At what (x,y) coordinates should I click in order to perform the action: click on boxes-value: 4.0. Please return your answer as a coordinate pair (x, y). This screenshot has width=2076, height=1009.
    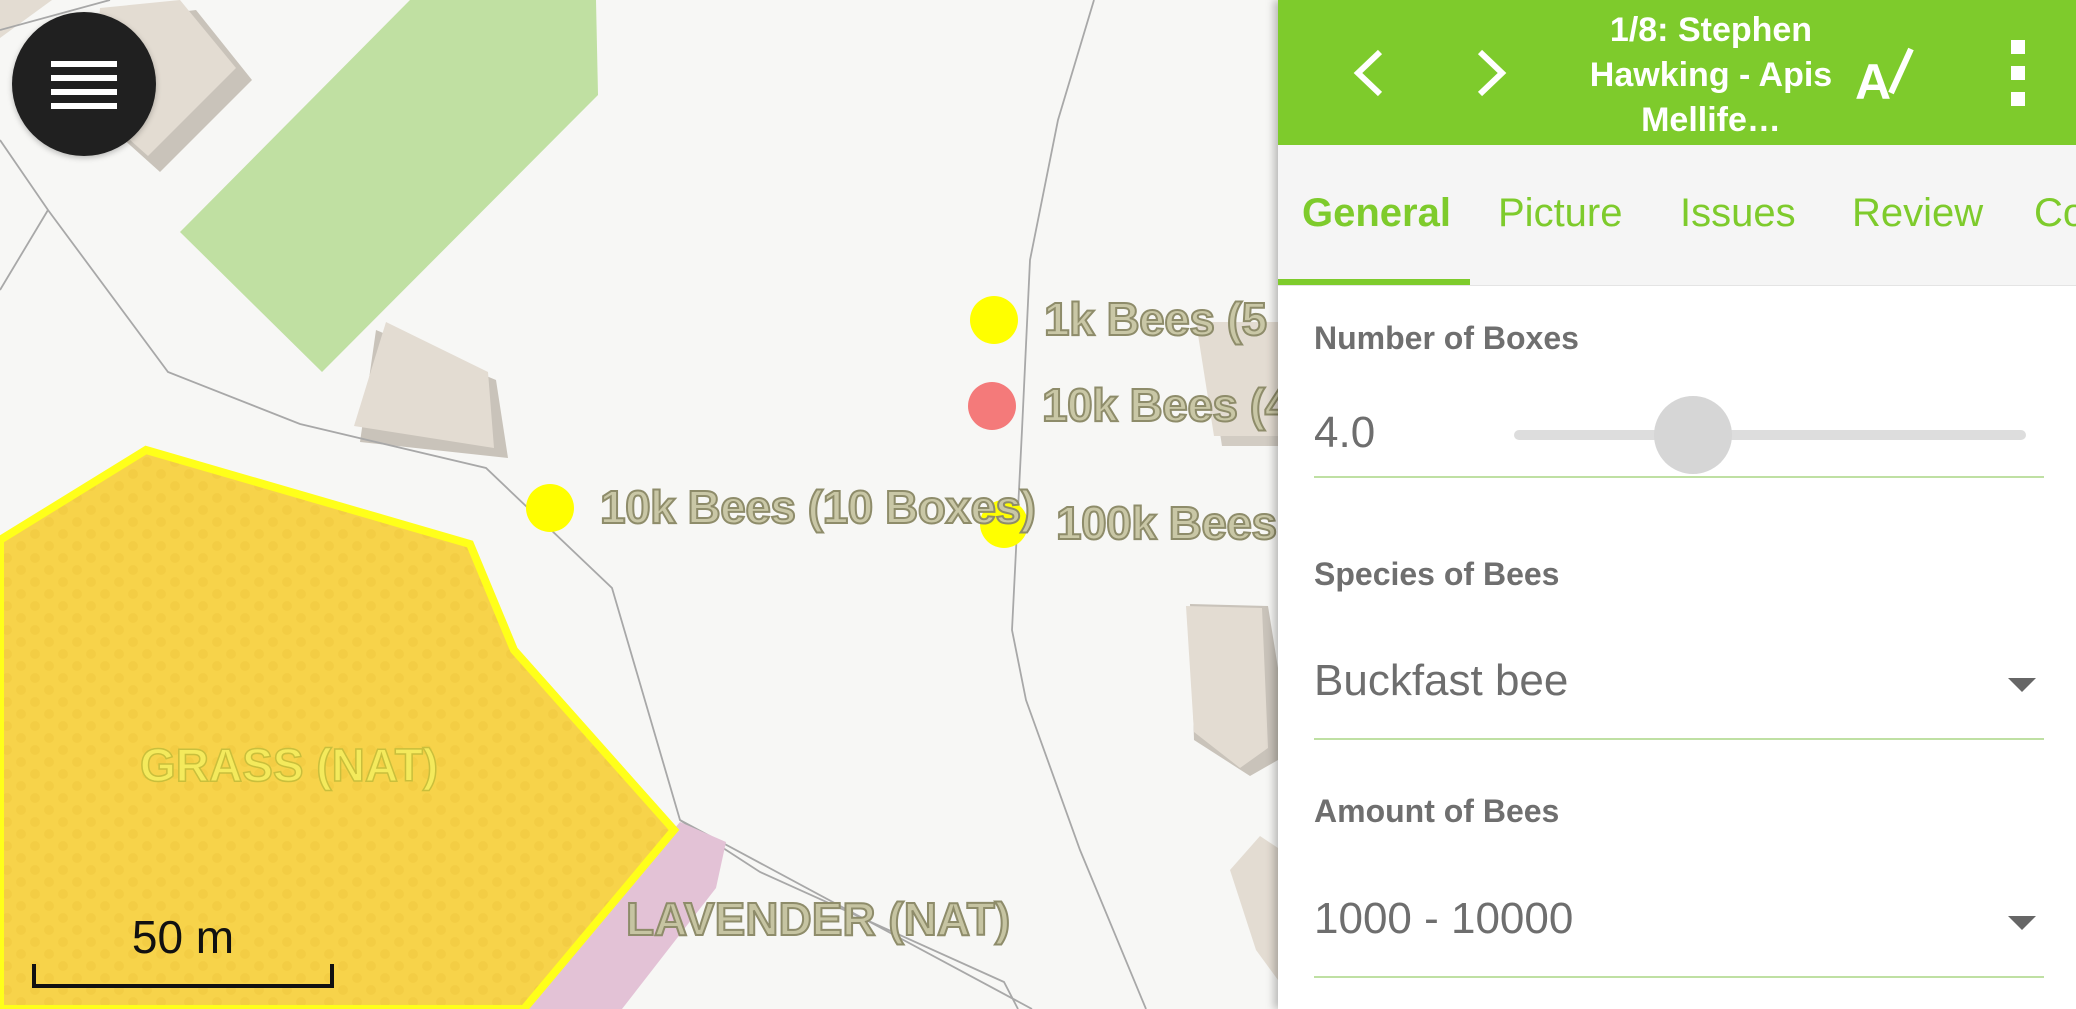
    Looking at the image, I should click on (1344, 433).